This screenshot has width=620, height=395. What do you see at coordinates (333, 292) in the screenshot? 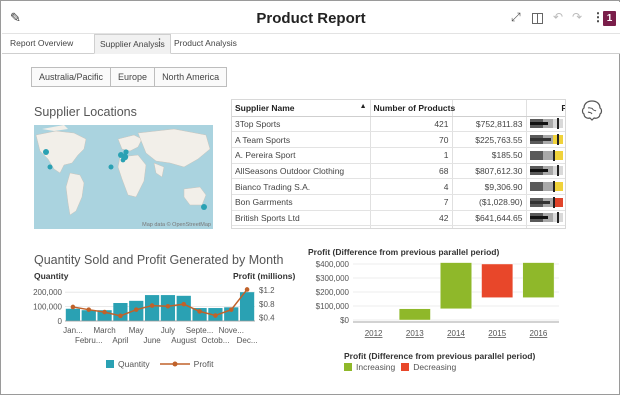
I see `y-tick-label: $200,000` at bounding box center [333, 292].